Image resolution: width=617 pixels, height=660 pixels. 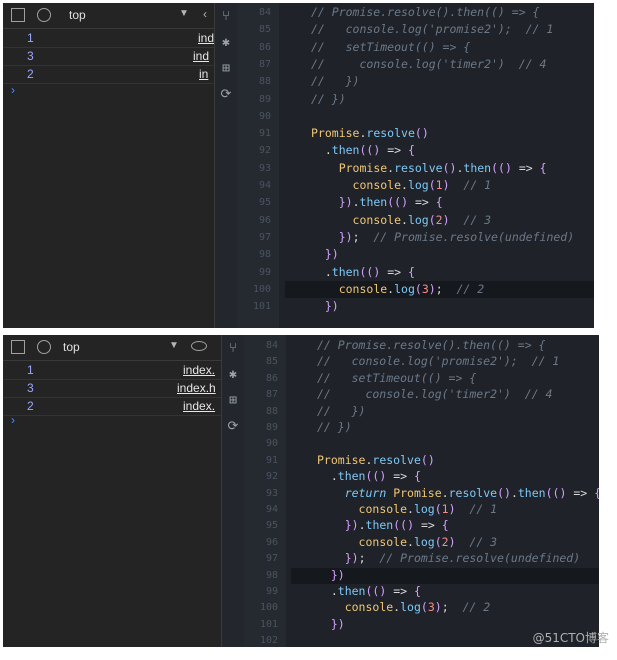 I want to click on code-line: console.log(2) // 3, so click(x=428, y=541).